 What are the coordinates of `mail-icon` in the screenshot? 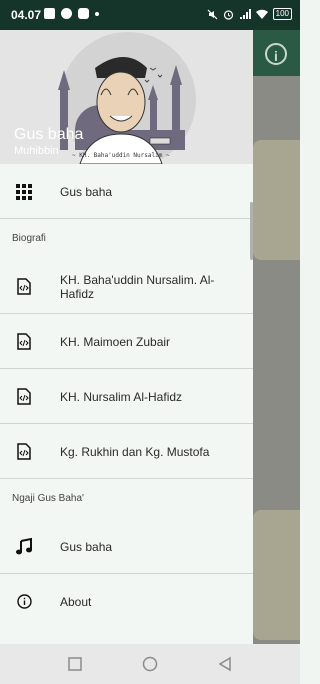 It's located at (49, 13).